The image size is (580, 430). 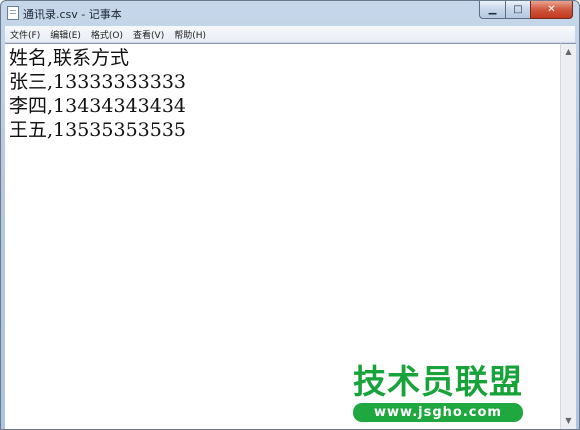 What do you see at coordinates (290, 34) in the screenshot?
I see `menu-bar: 文件(F) 编辑(E) 格式(O) 查看(V) 帮助(H)` at bounding box center [290, 34].